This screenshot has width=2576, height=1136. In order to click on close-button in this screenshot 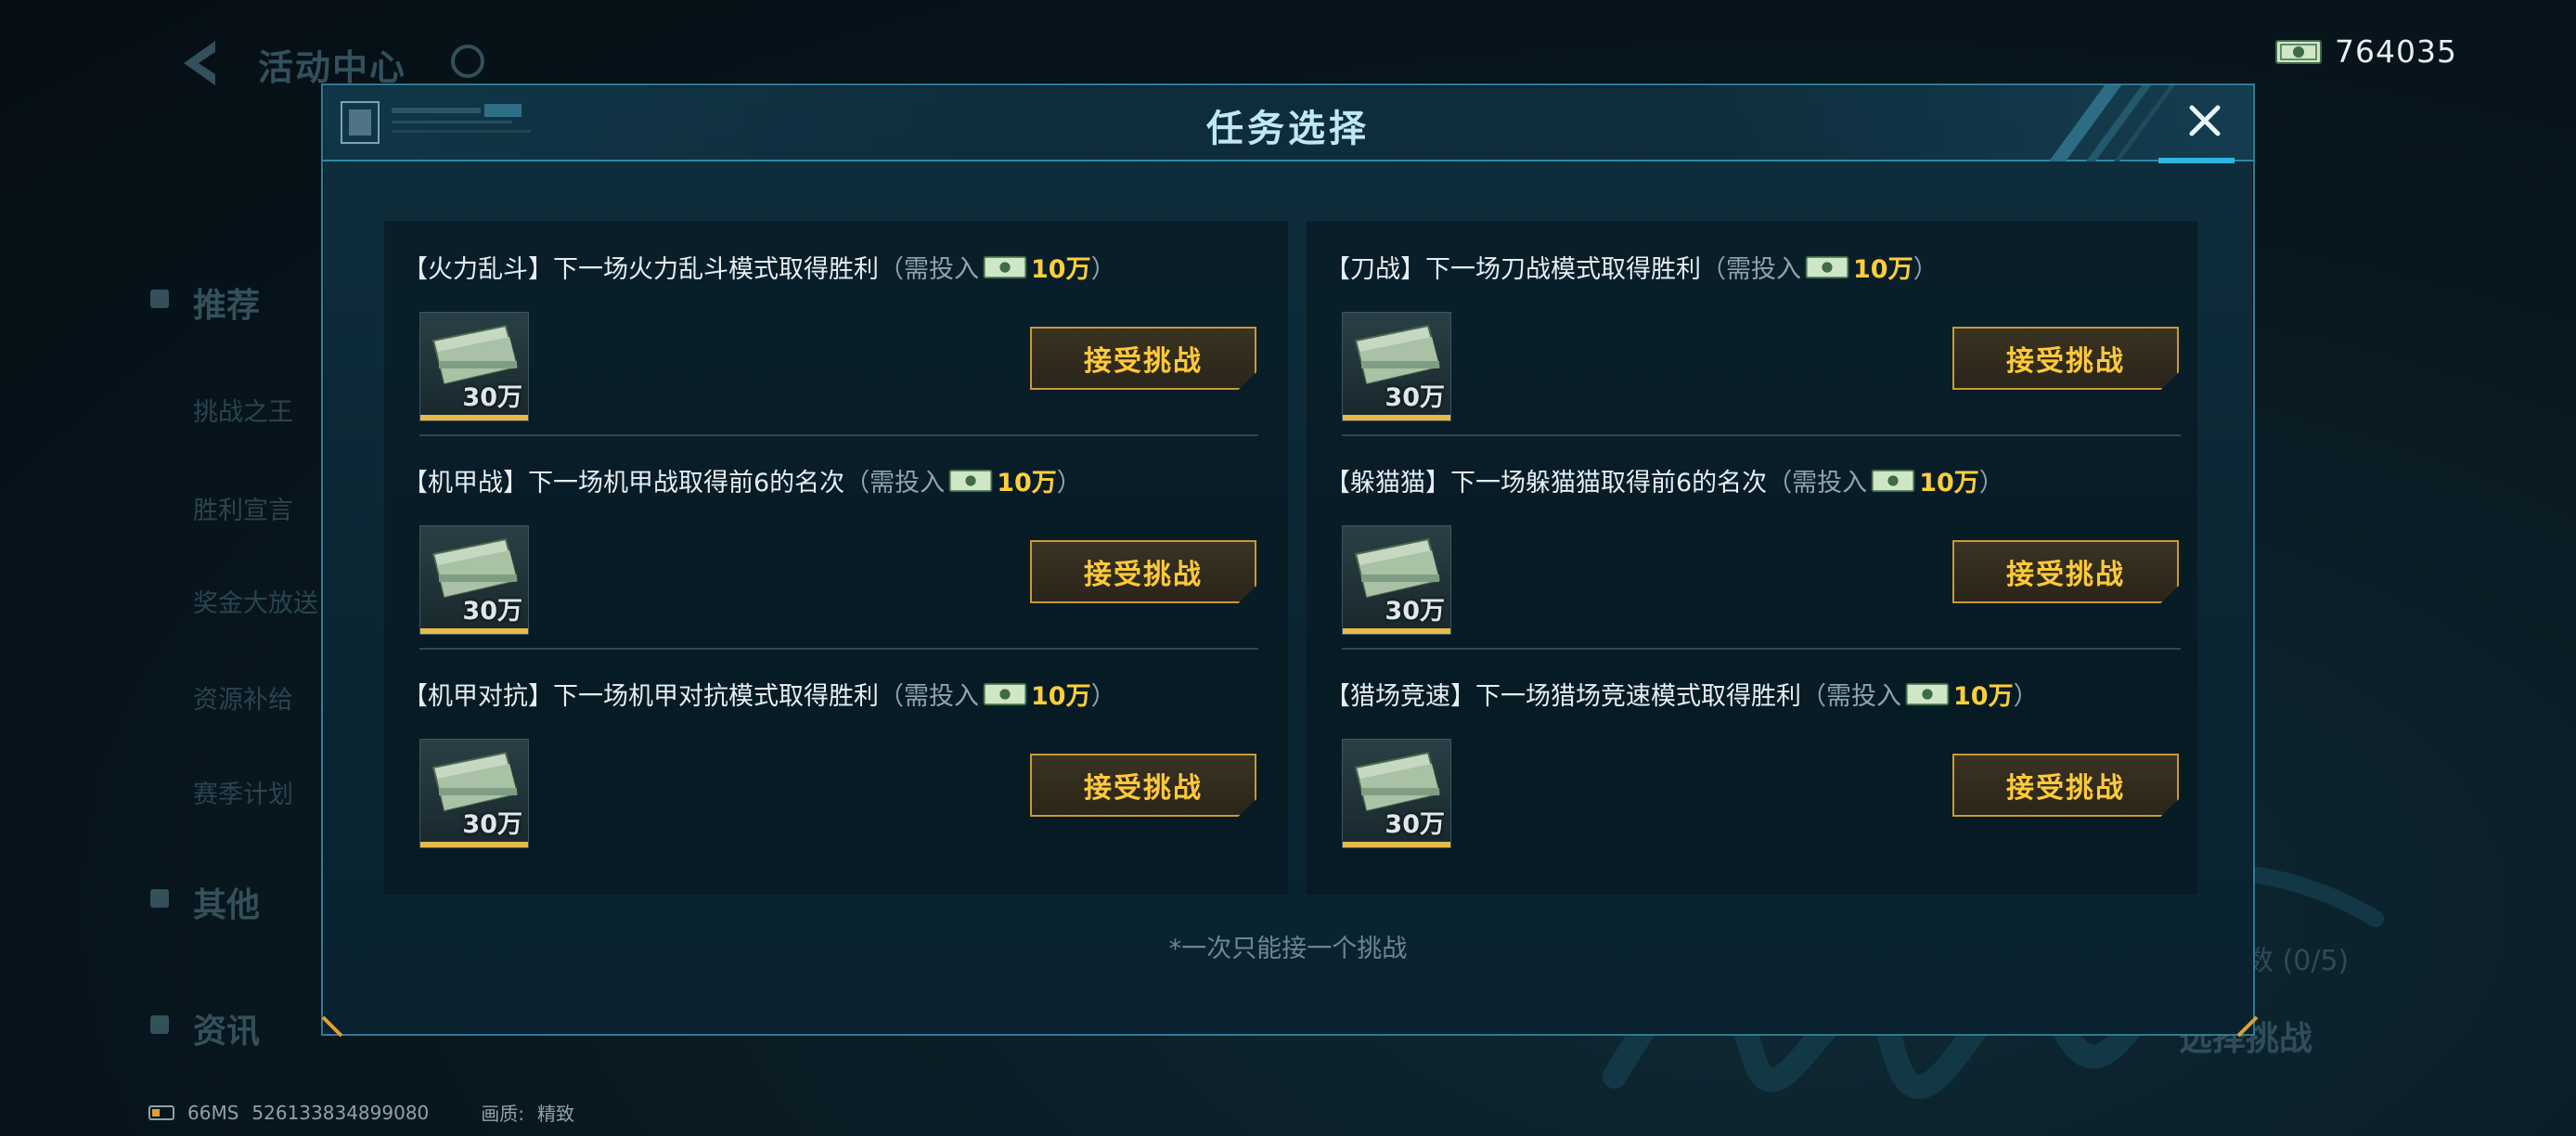, I will do `click(2205, 120)`.